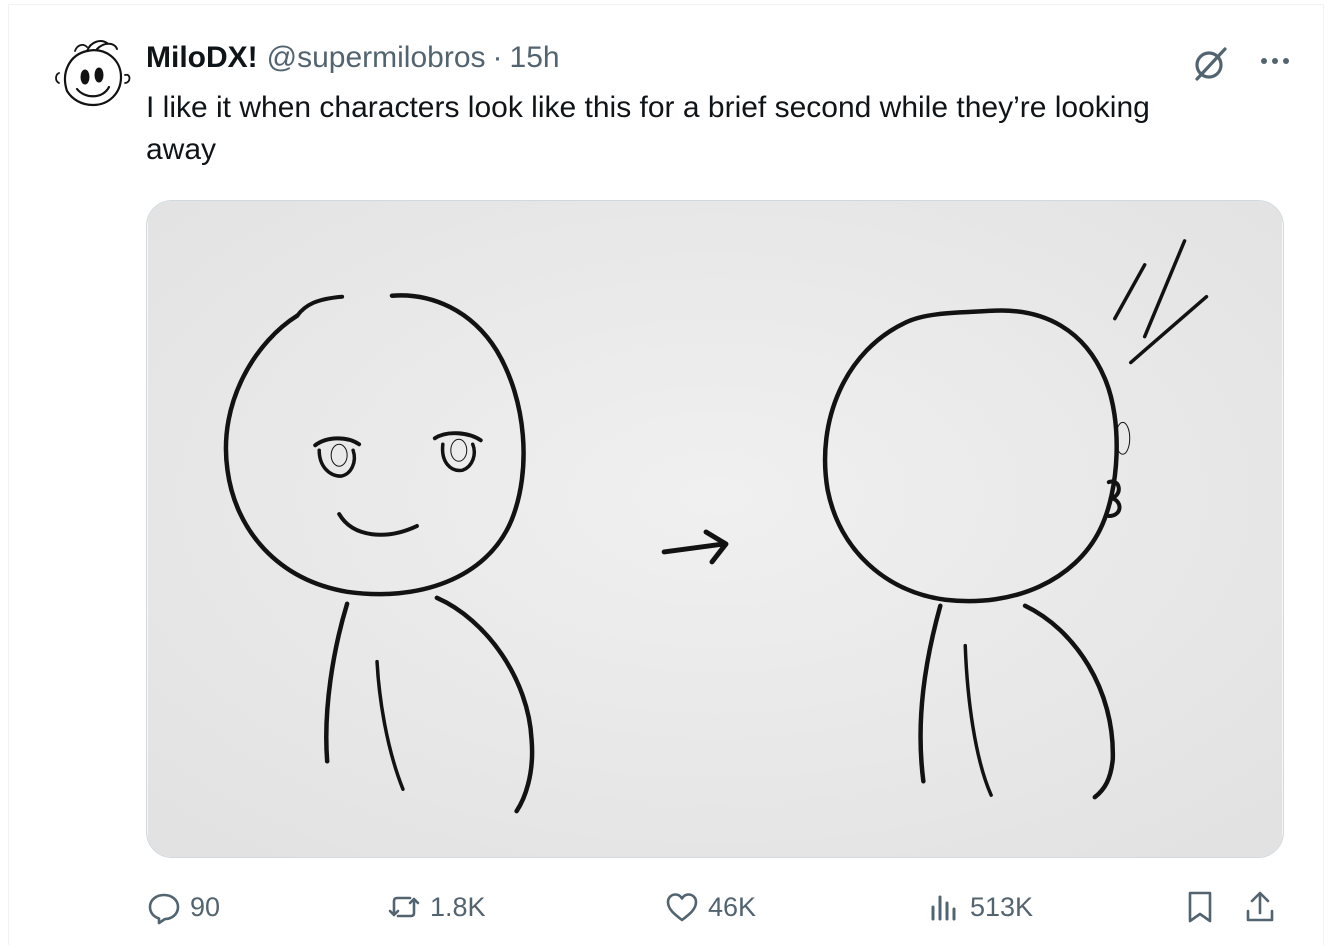 The image size is (1328, 948). I want to click on post-actions-bar: 90 1.8K 46K 513K, so click(715, 907).